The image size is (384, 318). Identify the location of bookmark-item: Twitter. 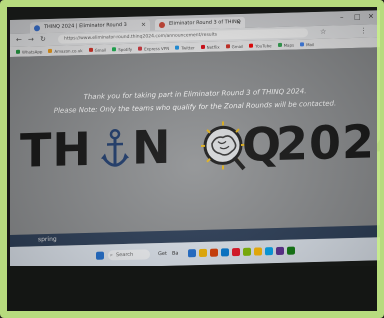
(185, 47).